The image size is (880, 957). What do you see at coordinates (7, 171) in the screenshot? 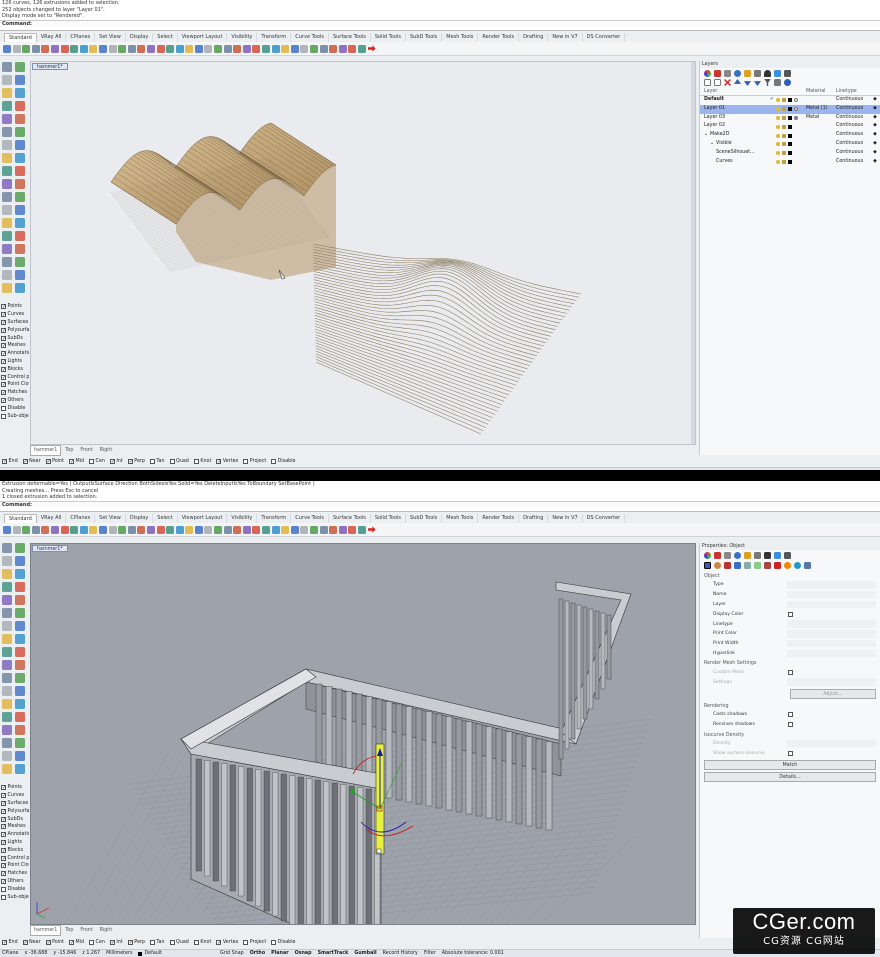
I see `move-icon` at bounding box center [7, 171].